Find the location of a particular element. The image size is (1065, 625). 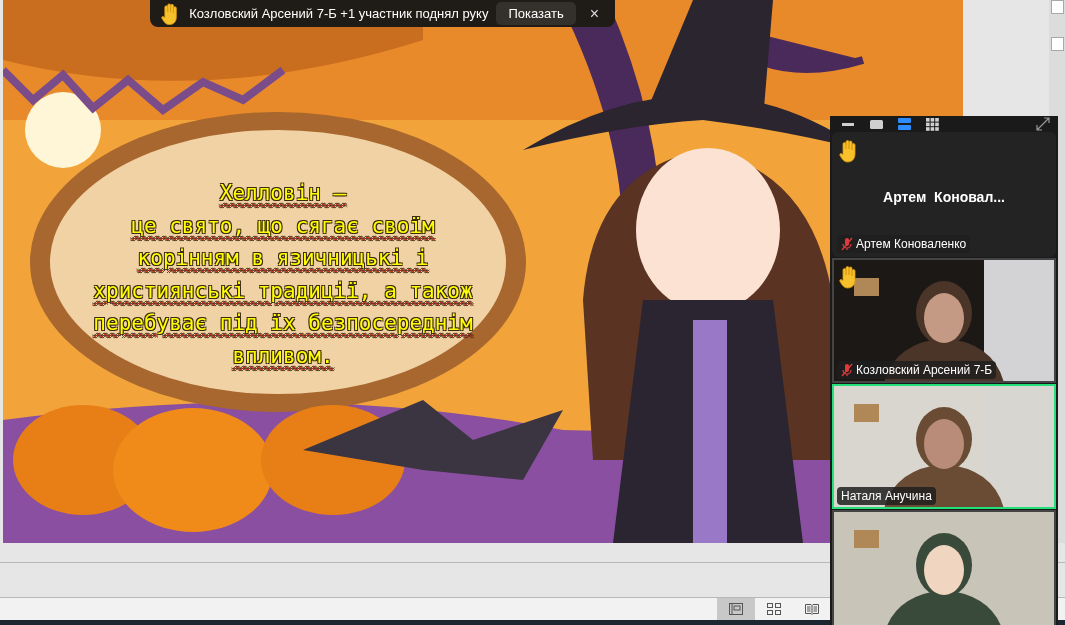

reading-view-icon is located at coordinates (812, 609).